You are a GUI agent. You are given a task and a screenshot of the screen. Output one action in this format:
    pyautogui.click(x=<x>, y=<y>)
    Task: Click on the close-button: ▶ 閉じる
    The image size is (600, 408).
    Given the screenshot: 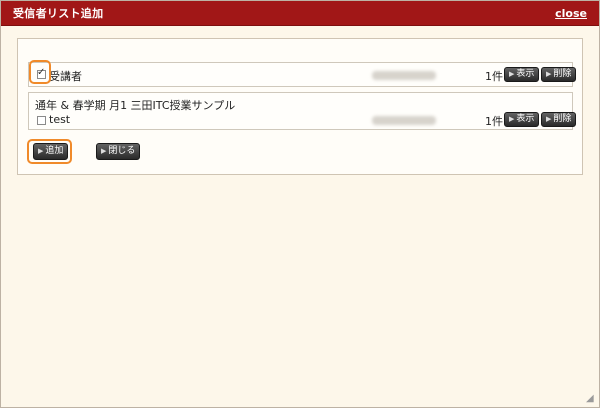 What is the action you would take?
    pyautogui.click(x=118, y=151)
    